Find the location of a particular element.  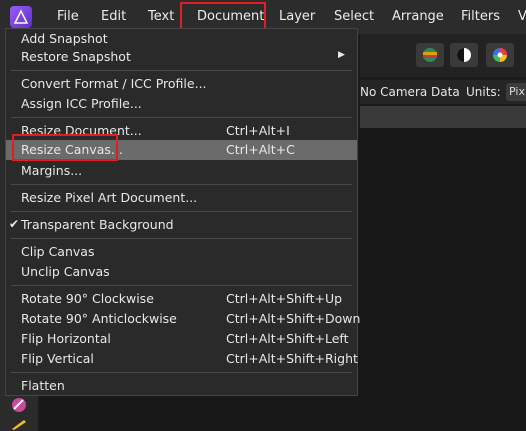

pen-tool-icon is located at coordinates (19, 424).